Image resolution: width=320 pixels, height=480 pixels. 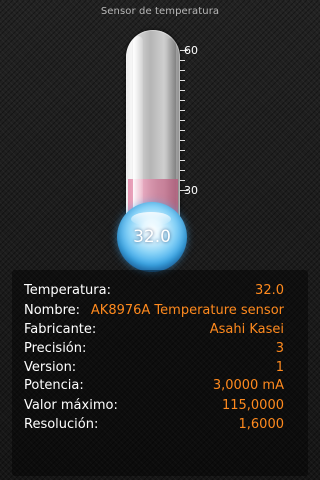 What do you see at coordinates (67, 290) in the screenshot?
I see `detail-label: Temperatura:` at bounding box center [67, 290].